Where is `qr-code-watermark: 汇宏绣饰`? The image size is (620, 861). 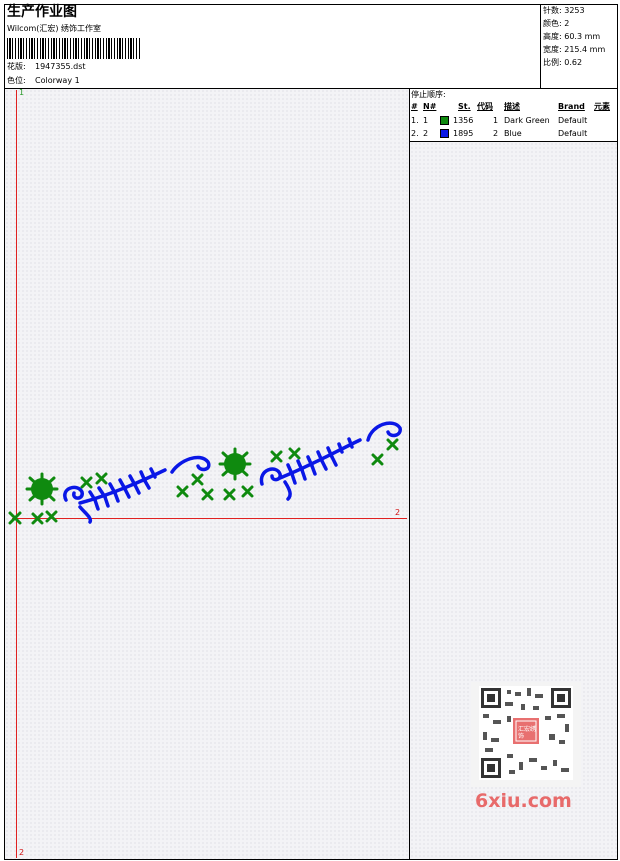 qr-code-watermark: 汇宏绣饰 is located at coordinates (526, 734).